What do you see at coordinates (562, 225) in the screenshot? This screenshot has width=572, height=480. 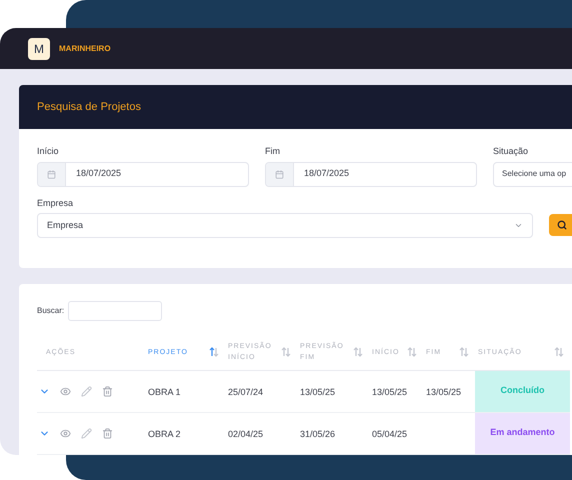 I see `search-icon` at bounding box center [562, 225].